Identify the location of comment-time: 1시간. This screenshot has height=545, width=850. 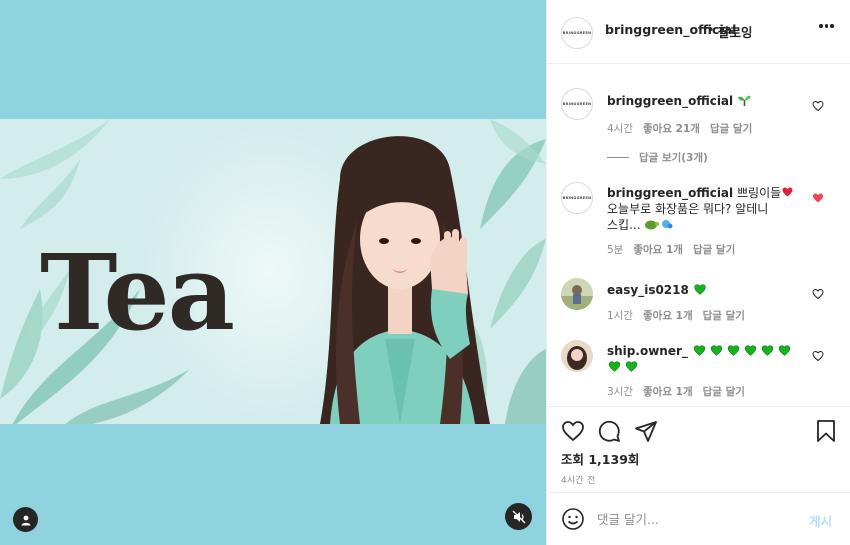
(620, 316).